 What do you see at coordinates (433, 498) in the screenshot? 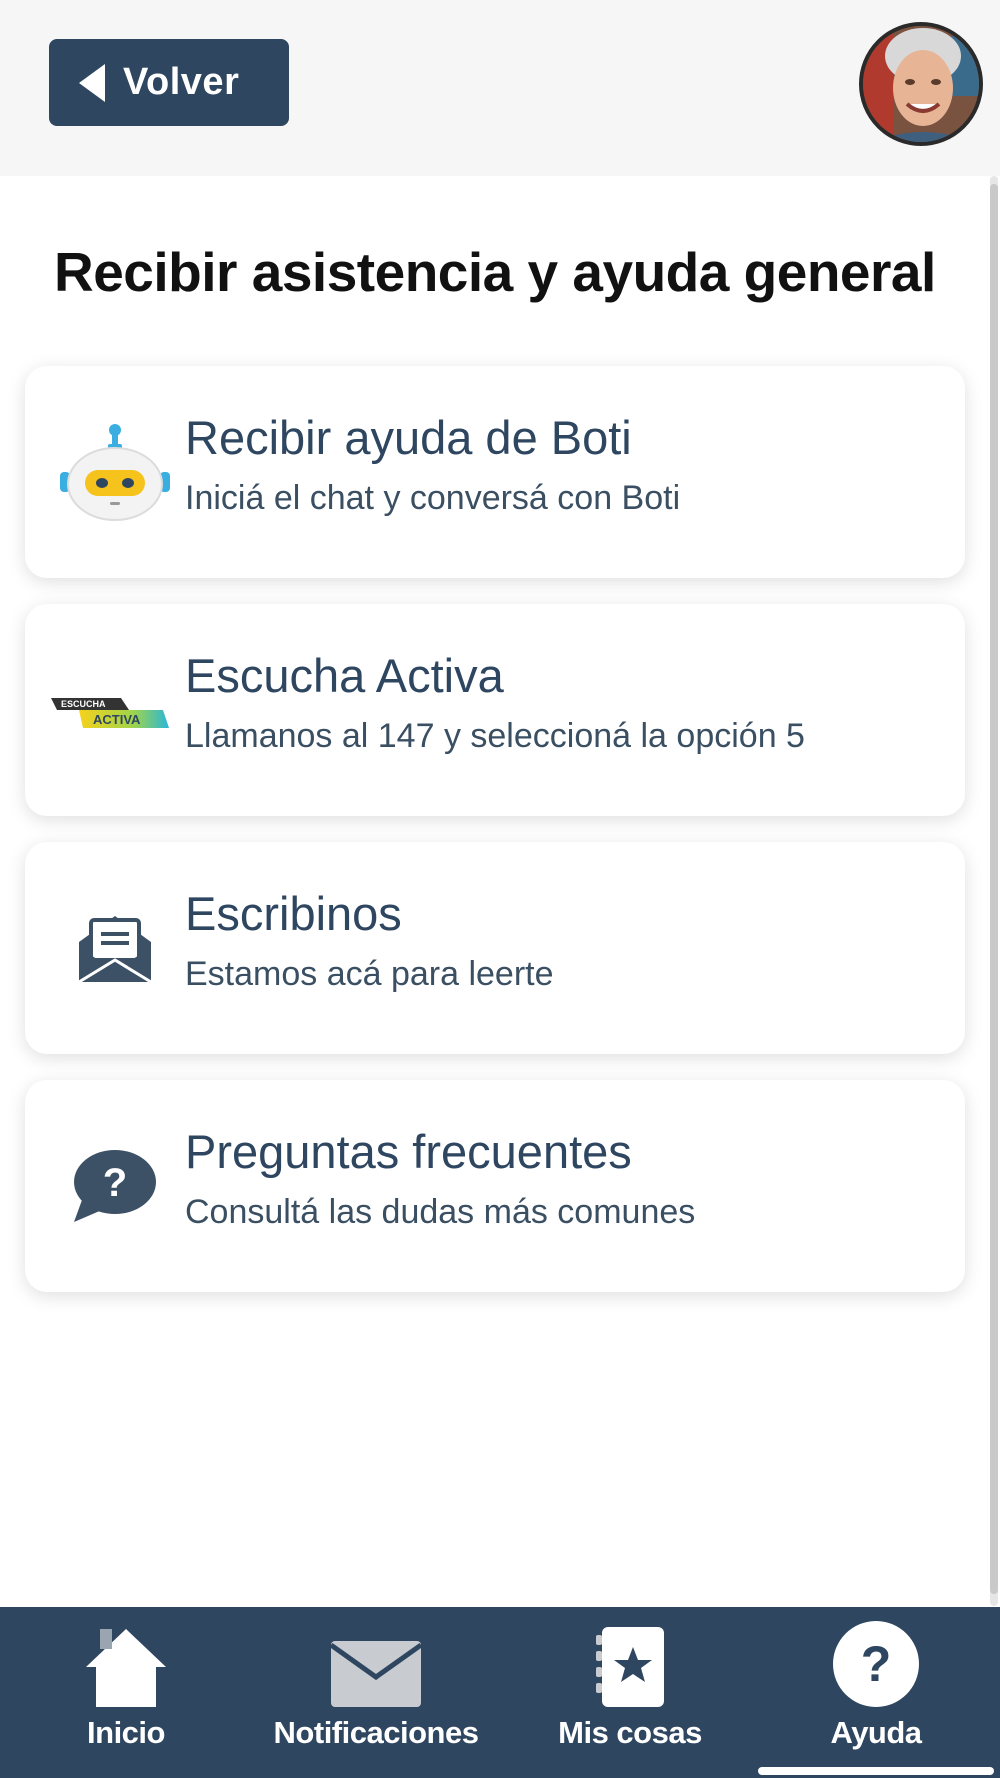
I see `option-subtitle: Iniciá el chat y conversá con Boti` at bounding box center [433, 498].